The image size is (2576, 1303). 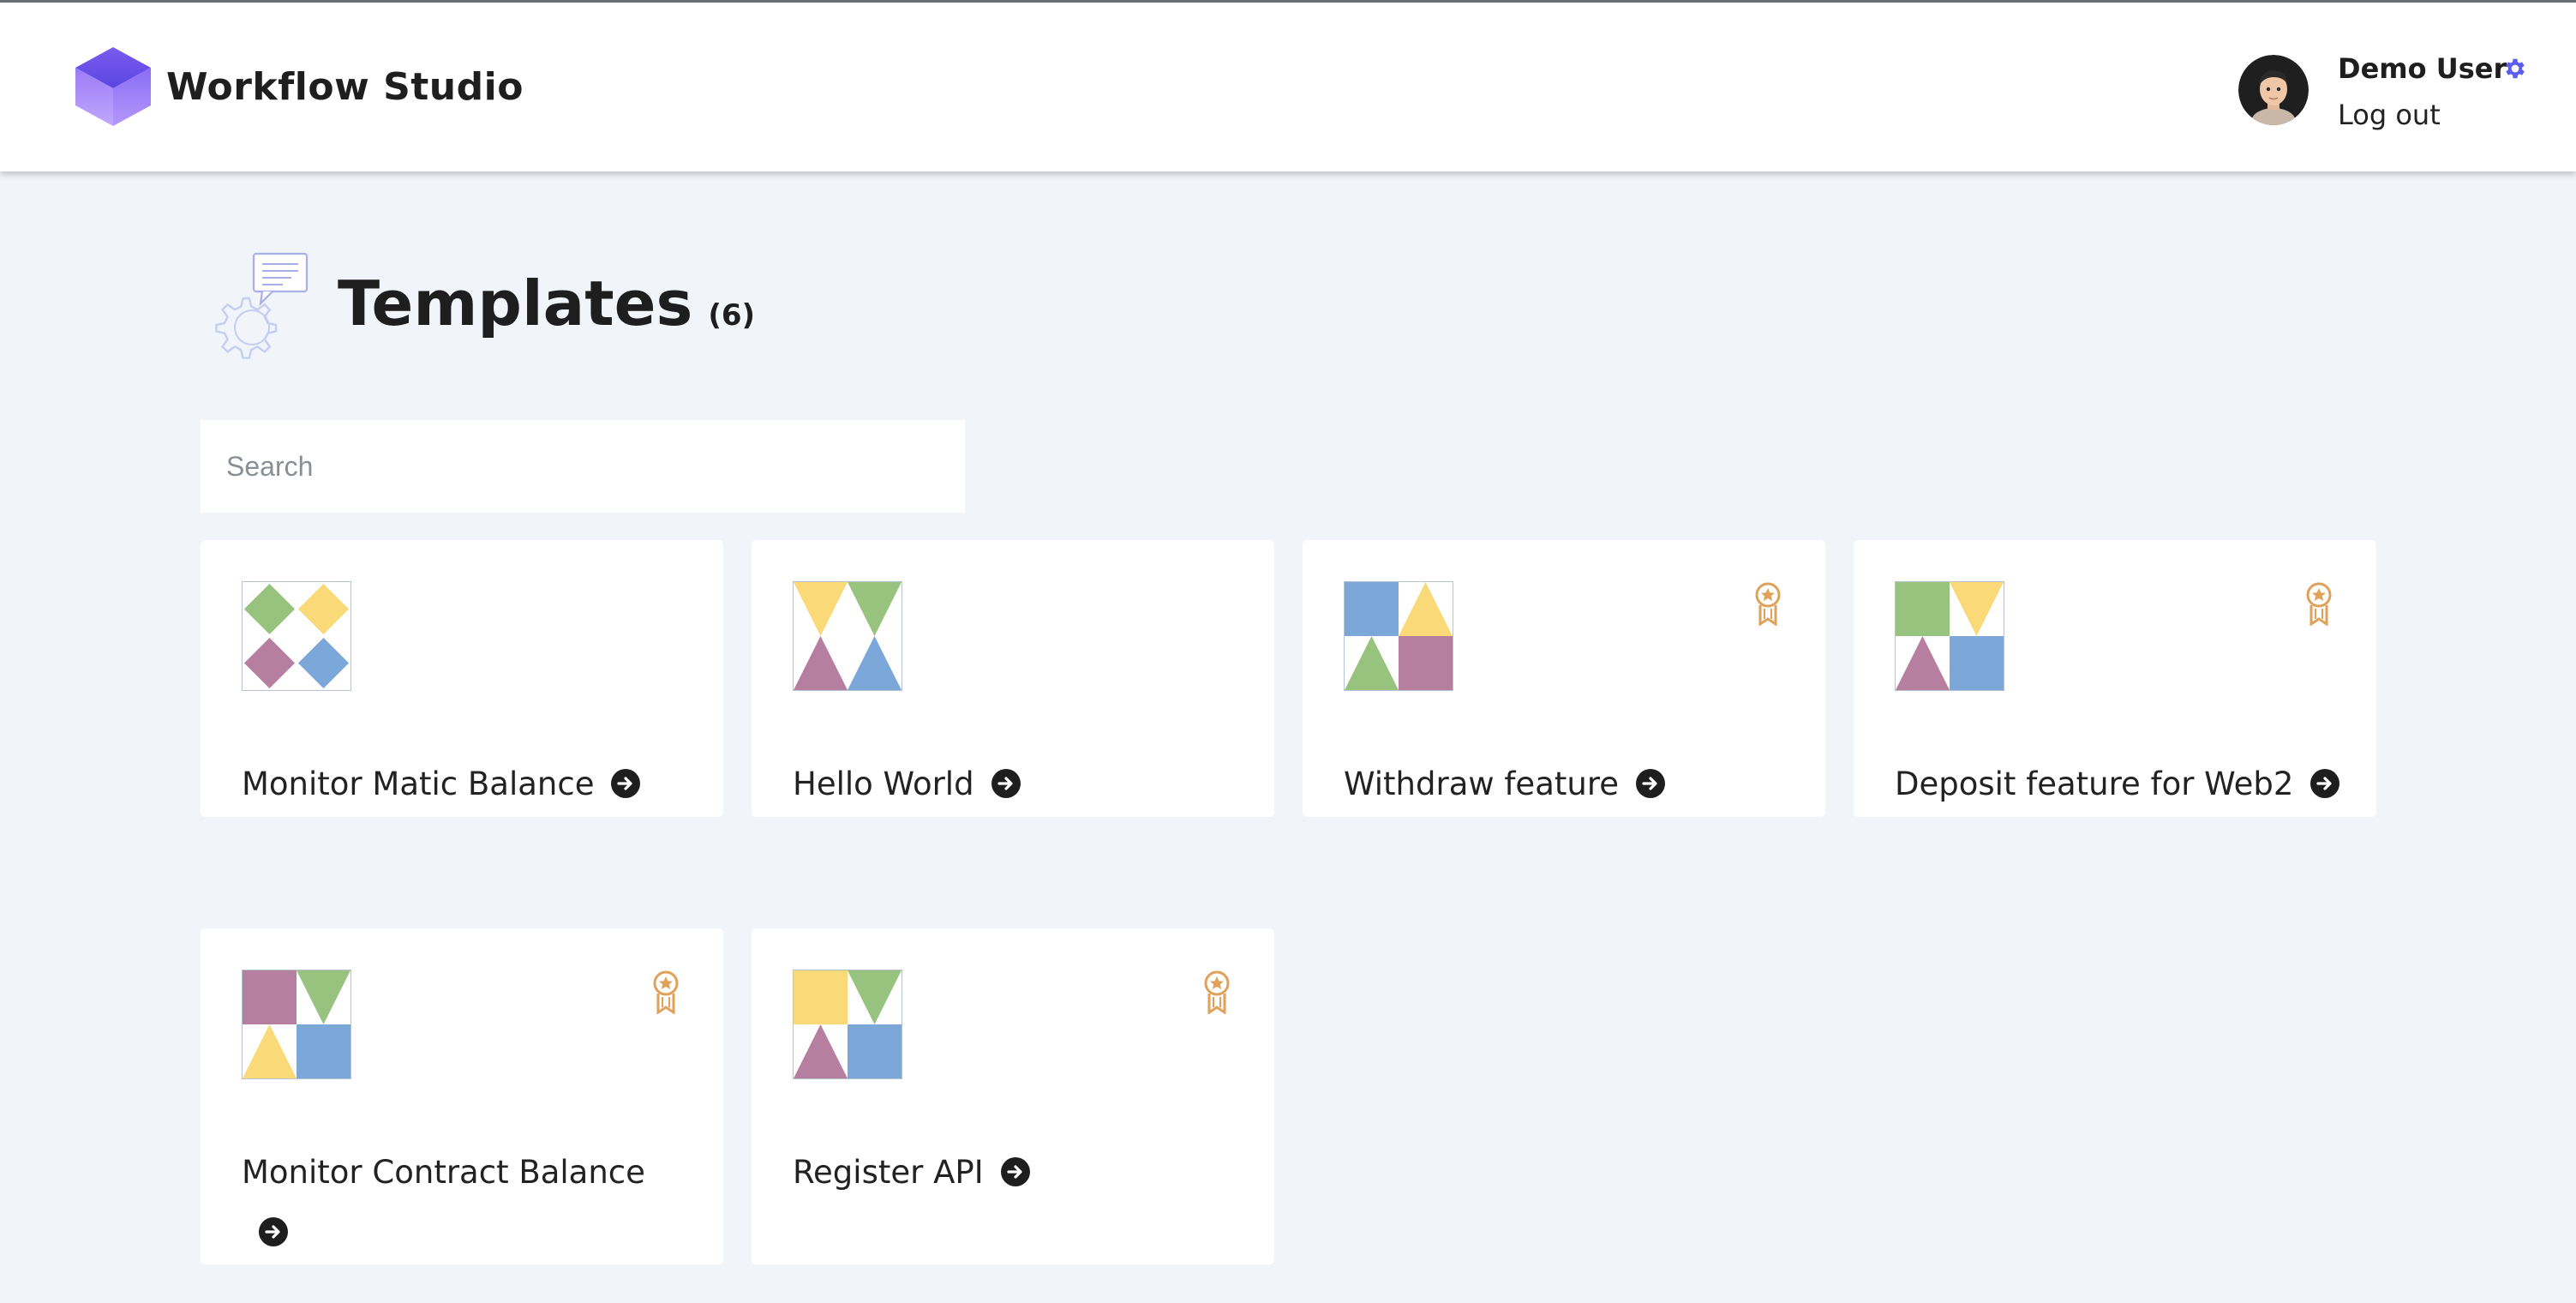 I want to click on app-name: Workflow Studio, so click(x=345, y=87).